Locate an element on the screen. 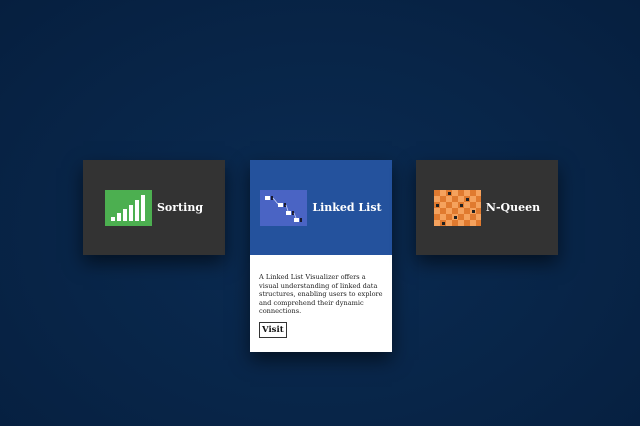 This screenshot has width=640, height=426. card-title: Linked List is located at coordinates (347, 207).